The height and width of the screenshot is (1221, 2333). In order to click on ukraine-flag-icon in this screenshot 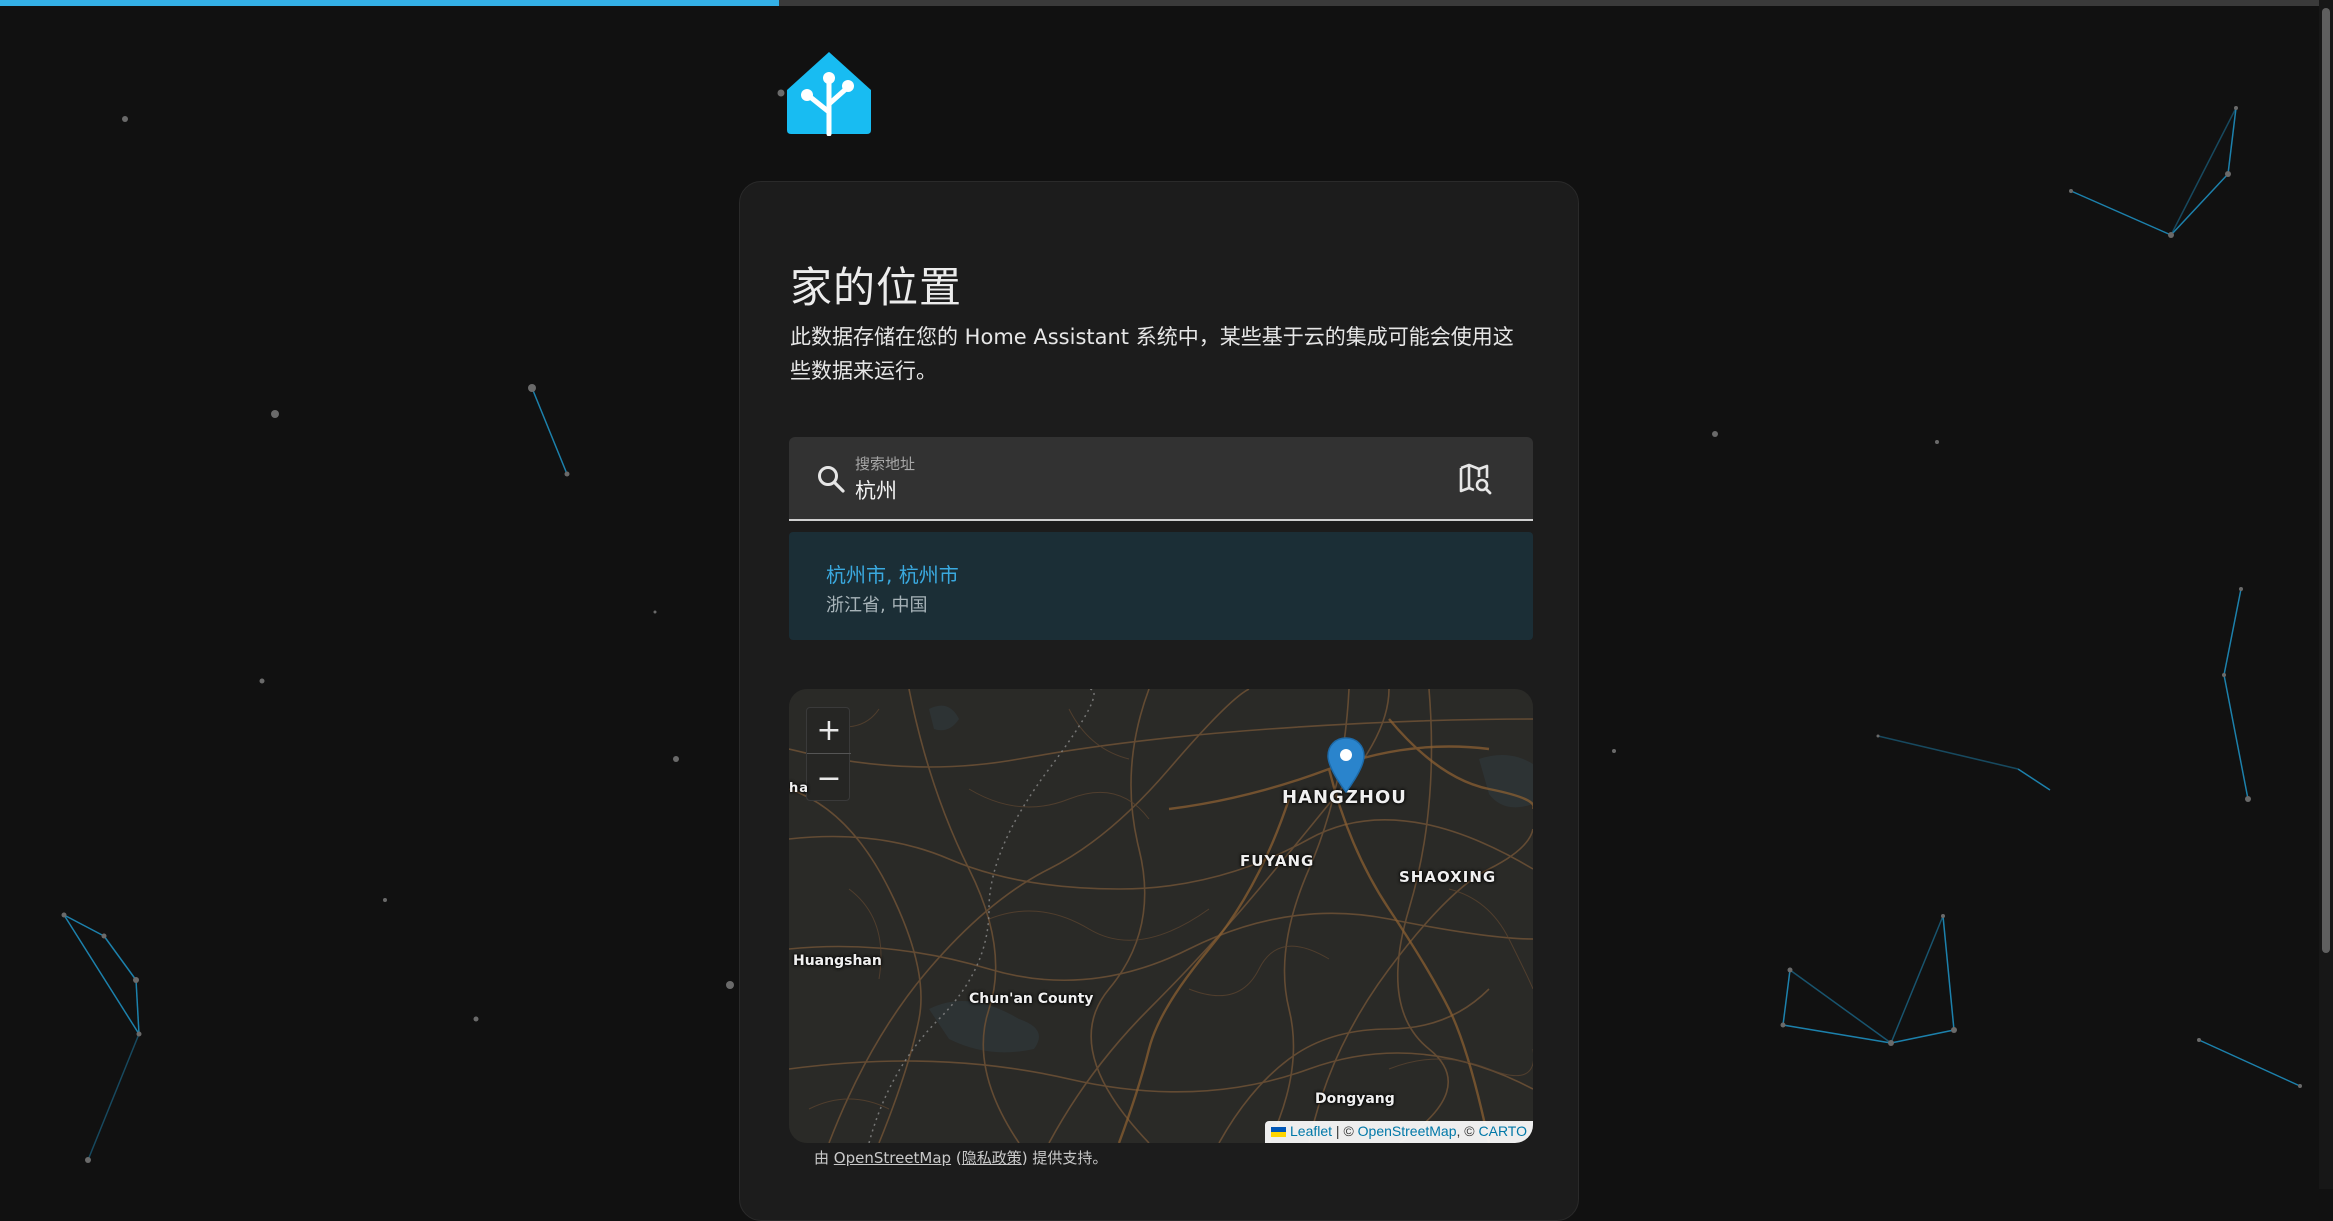, I will do `click(1278, 1132)`.